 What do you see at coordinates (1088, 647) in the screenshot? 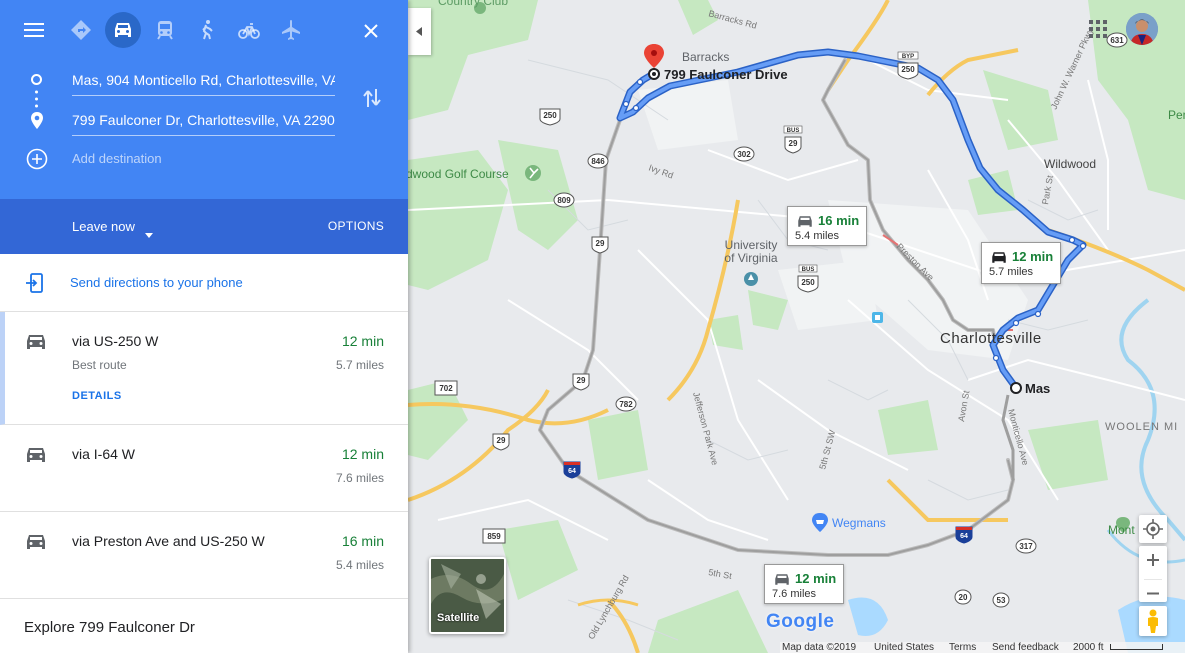
I see `scale-label: 2000 ft` at bounding box center [1088, 647].